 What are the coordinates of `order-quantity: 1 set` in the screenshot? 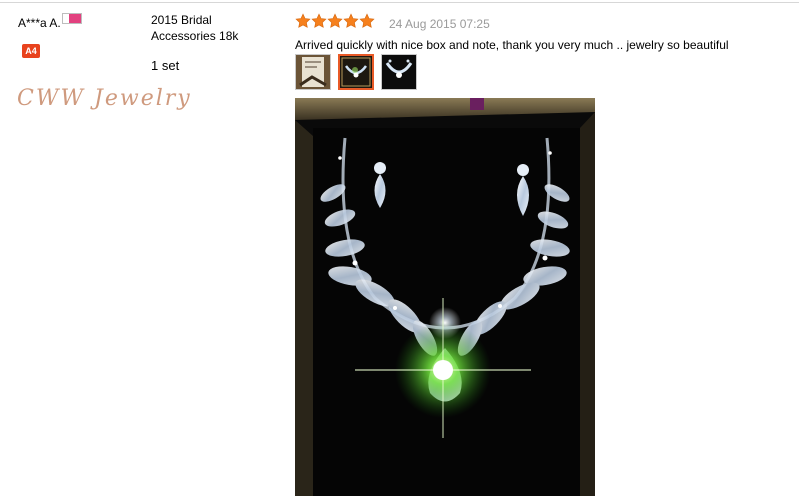 It's located at (165, 65).